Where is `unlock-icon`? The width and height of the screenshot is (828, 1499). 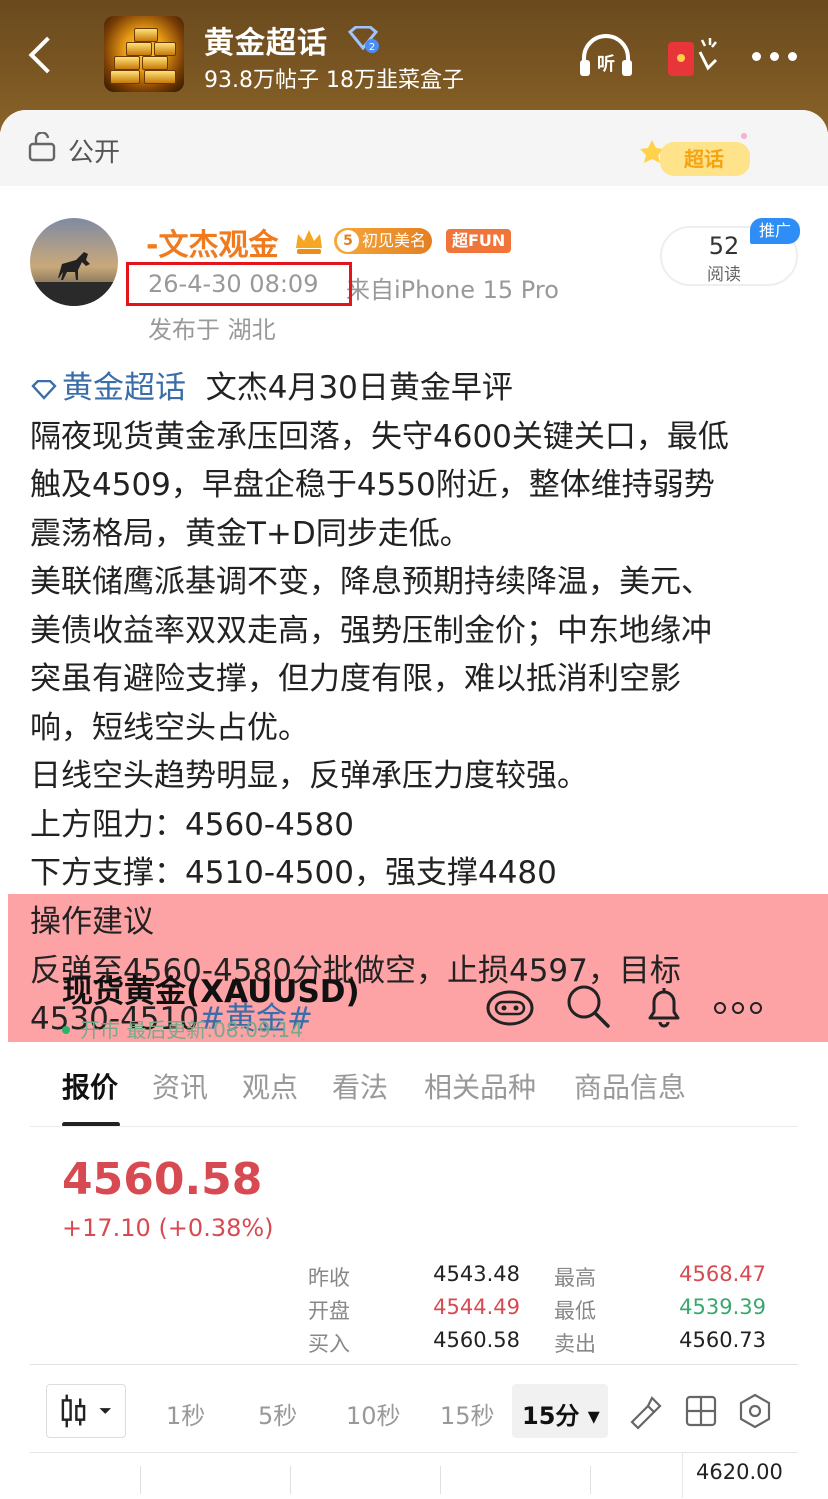 unlock-icon is located at coordinates (42, 147).